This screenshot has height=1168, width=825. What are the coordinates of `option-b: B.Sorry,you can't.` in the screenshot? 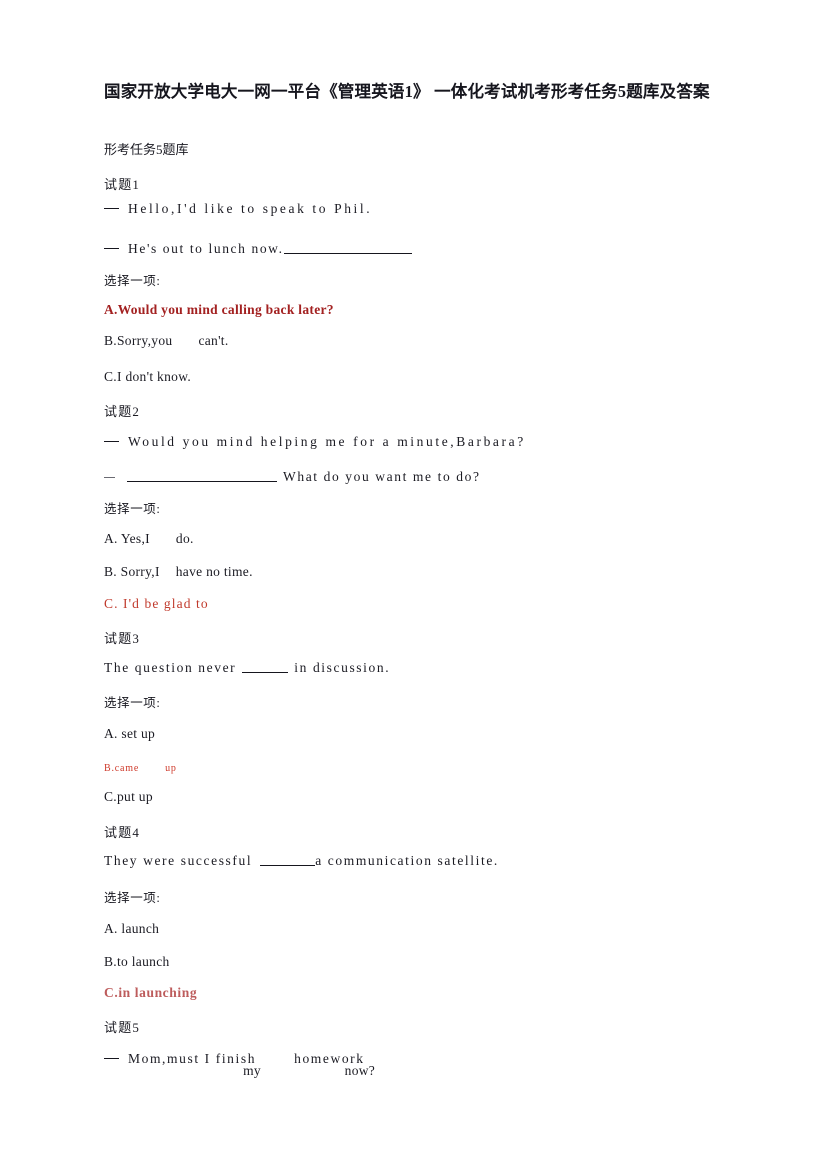 It's located at (166, 341).